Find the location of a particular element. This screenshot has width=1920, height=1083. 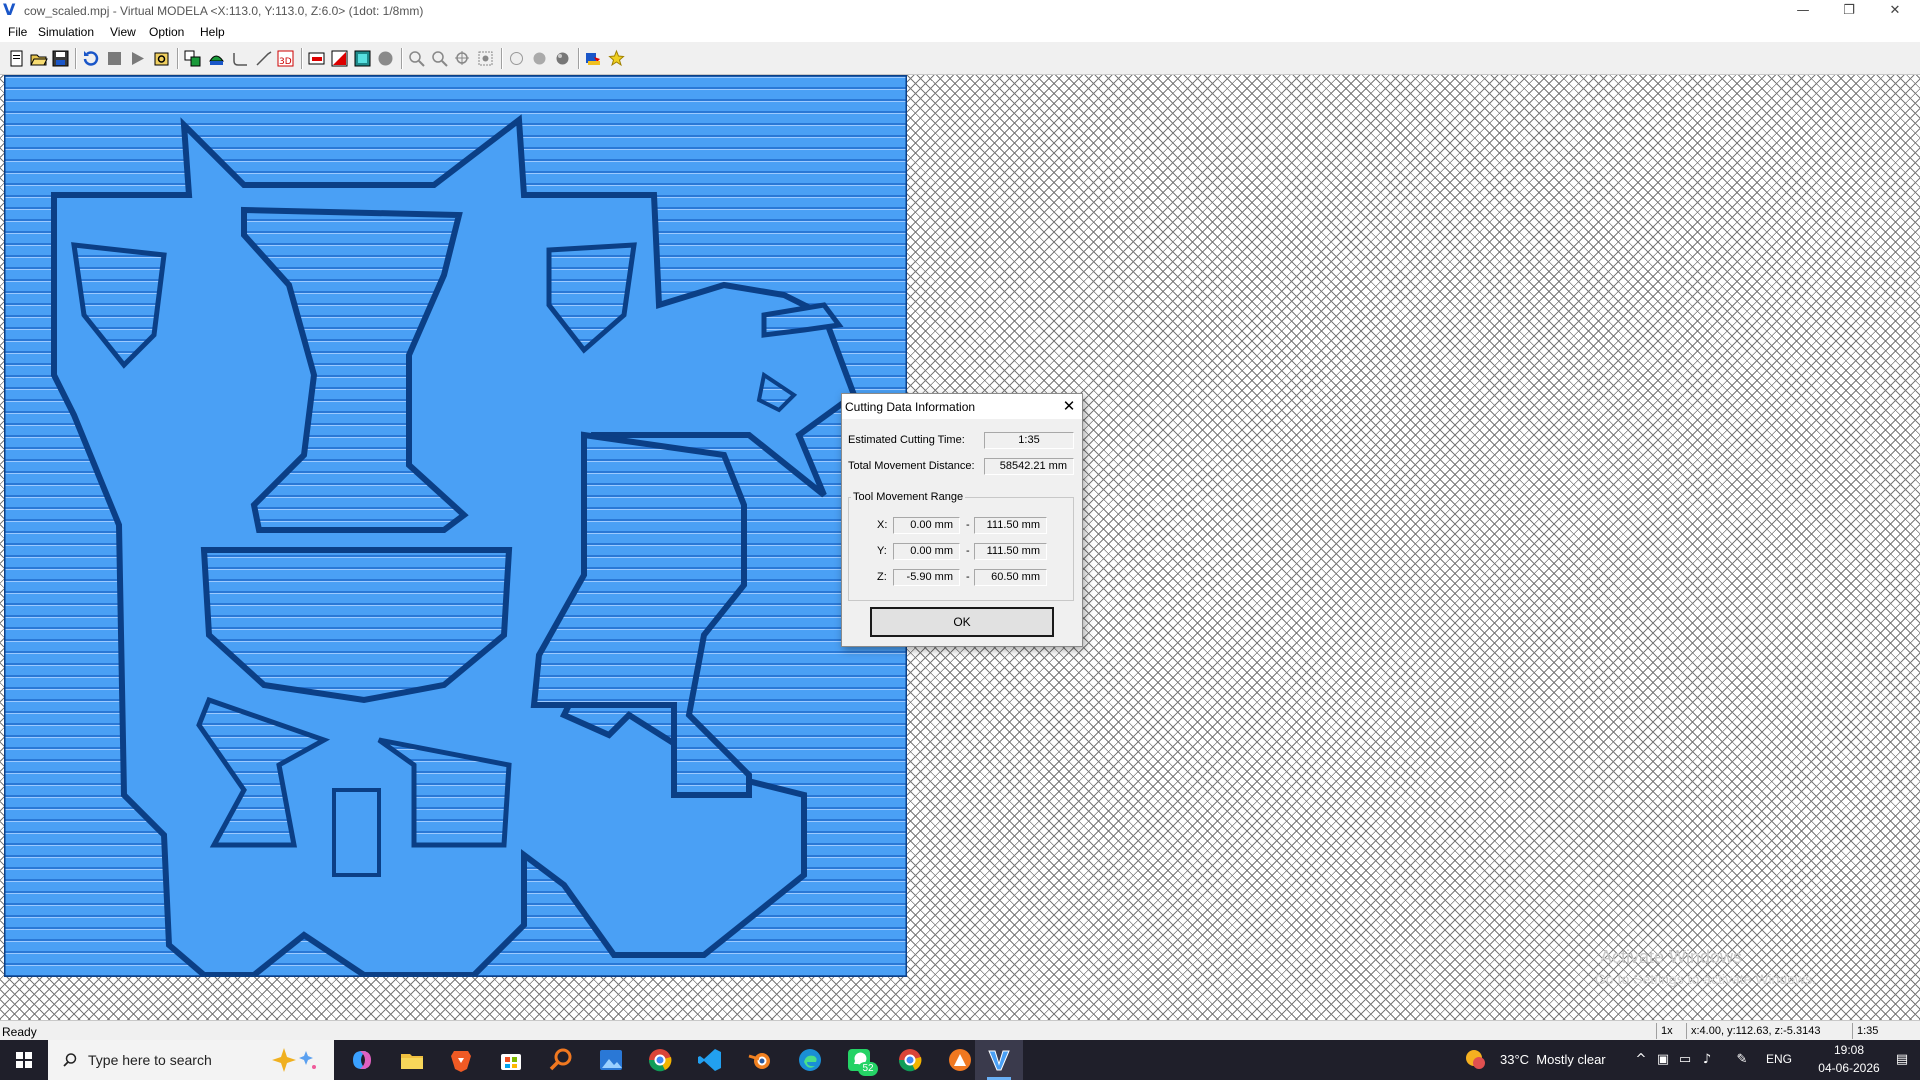

start-button is located at coordinates (24, 1060).